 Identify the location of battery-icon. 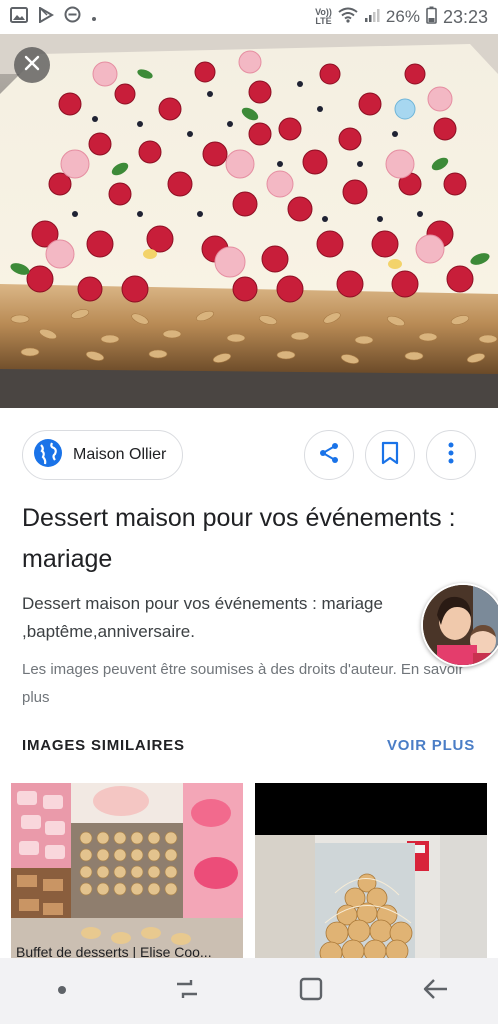
(431, 17).